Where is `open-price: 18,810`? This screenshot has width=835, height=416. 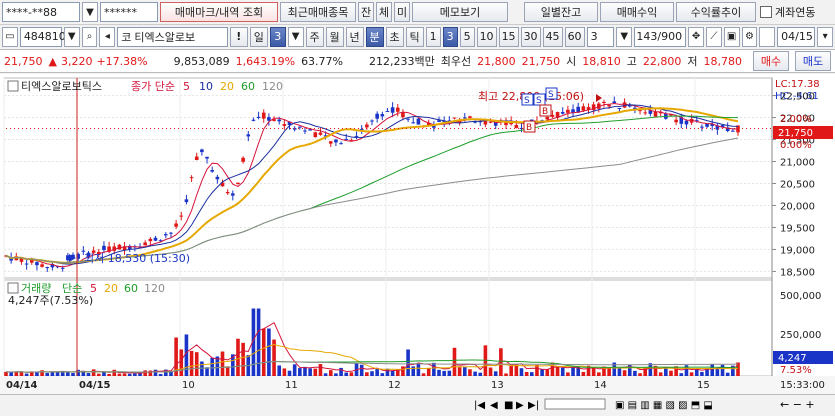 open-price: 18,810 is located at coordinates (601, 61).